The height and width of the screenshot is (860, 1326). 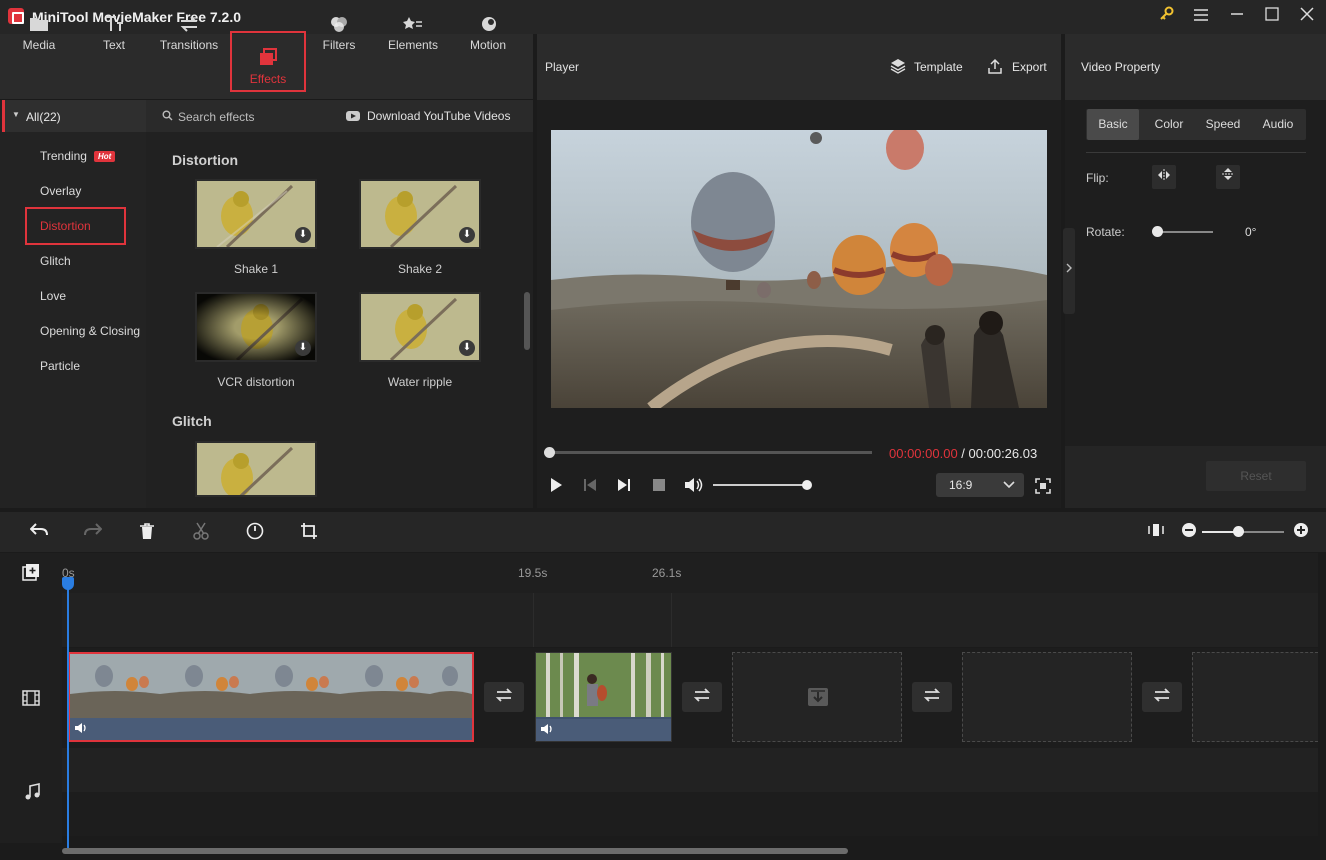 I want to click on close-icon, so click(x=1307, y=17).